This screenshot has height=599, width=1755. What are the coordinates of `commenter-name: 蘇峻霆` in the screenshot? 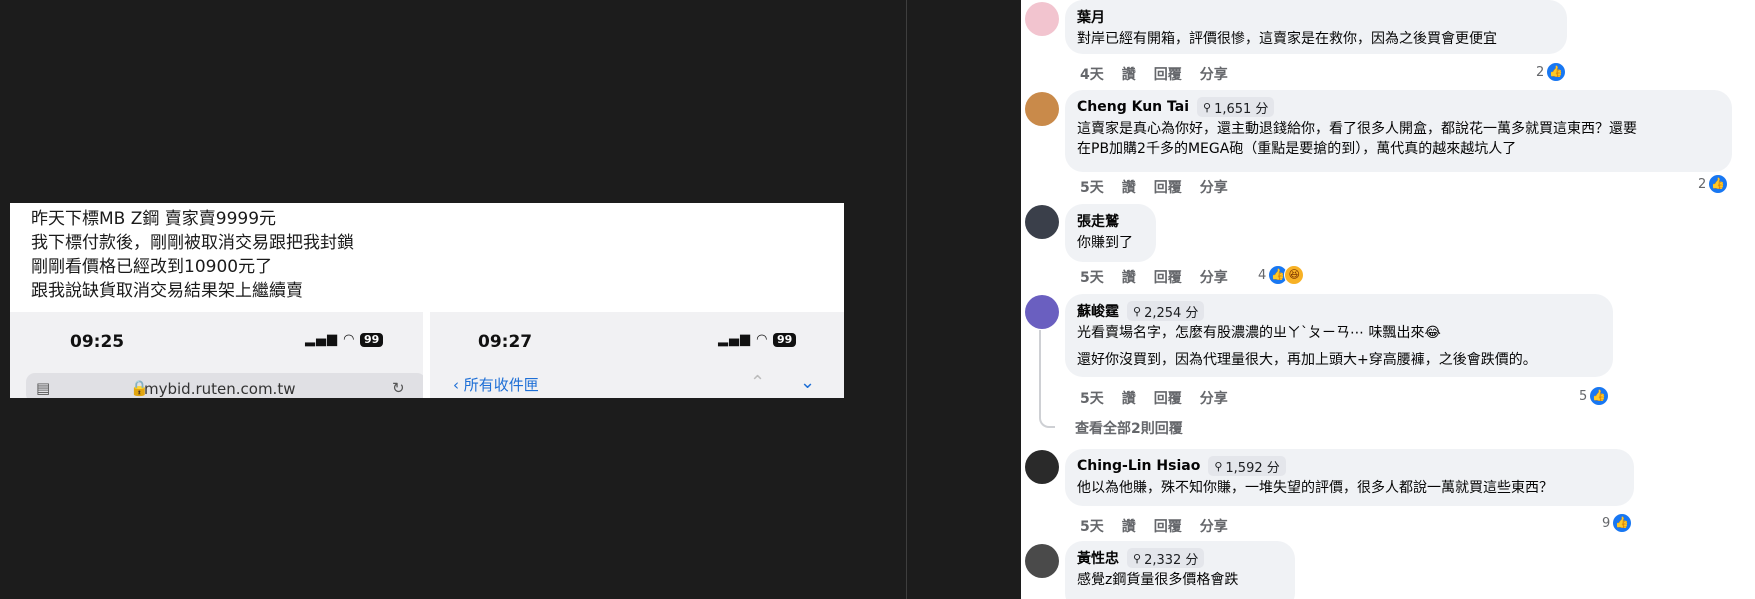 It's located at (1098, 311).